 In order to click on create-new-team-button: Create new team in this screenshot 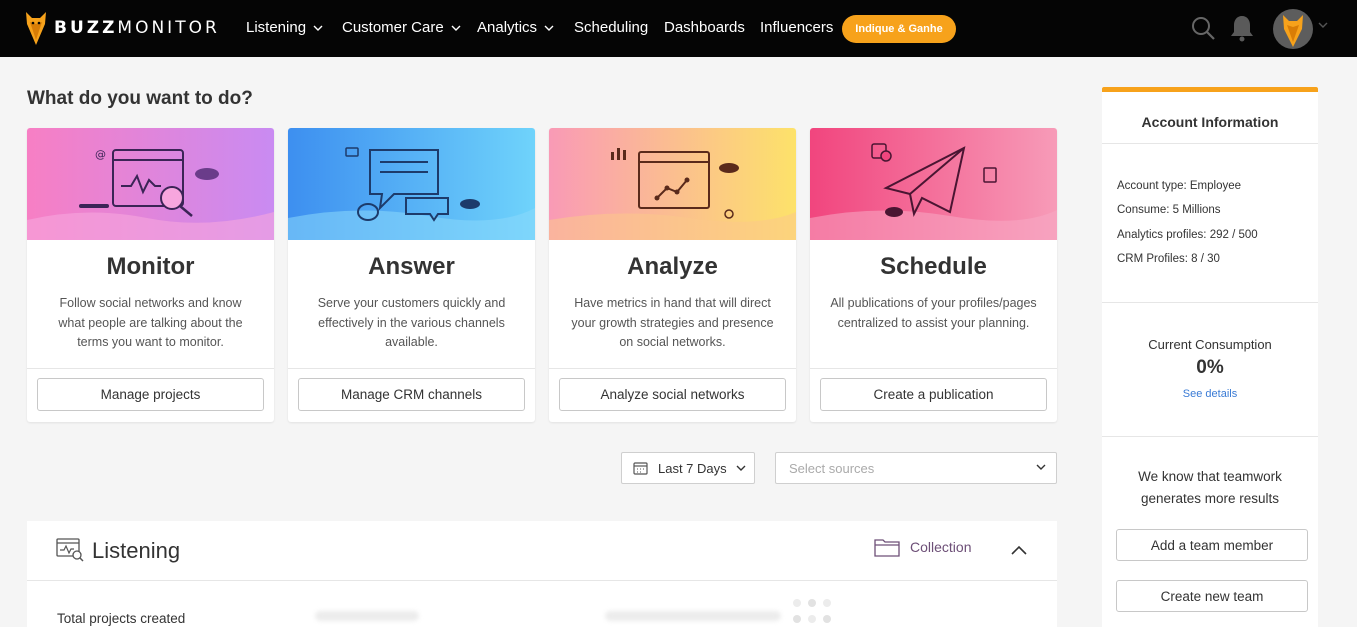, I will do `click(1212, 596)`.